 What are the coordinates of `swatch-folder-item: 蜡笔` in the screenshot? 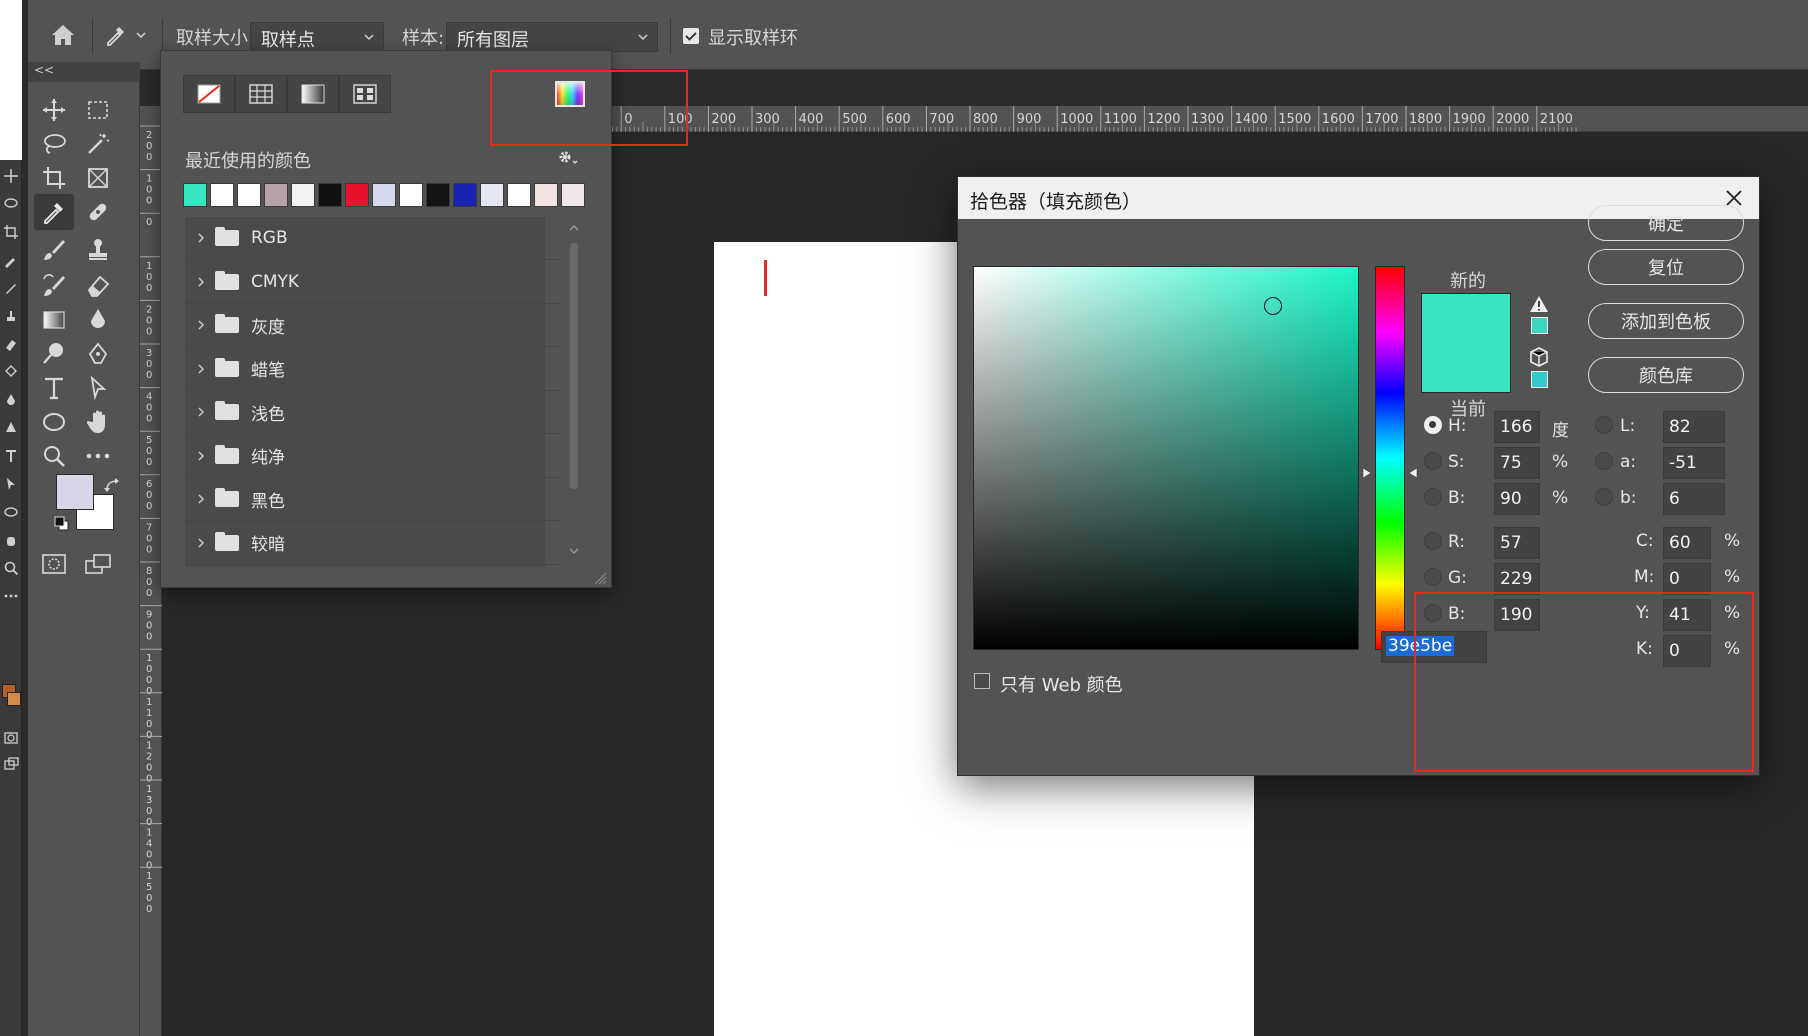 It's located at (373, 369).